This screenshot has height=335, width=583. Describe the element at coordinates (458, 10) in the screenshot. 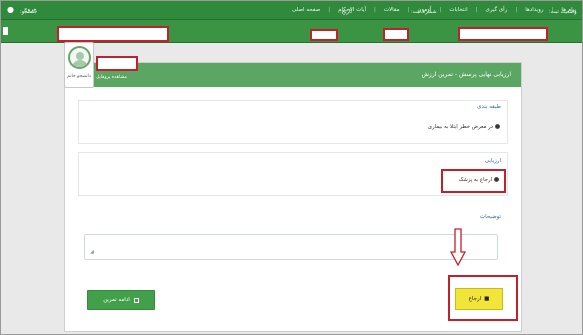

I see `menu-item-elections: انتخابات` at that location.